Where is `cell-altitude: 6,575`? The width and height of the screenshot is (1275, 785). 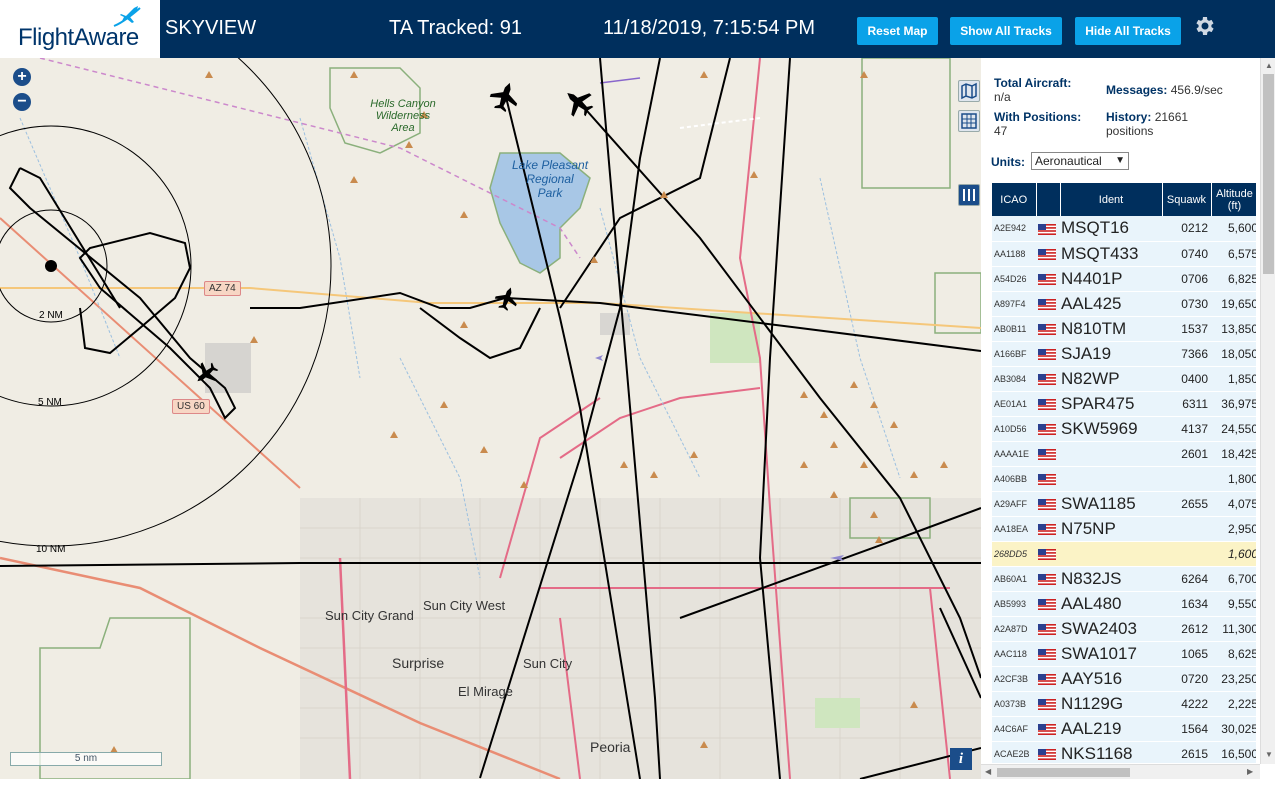 cell-altitude: 6,575 is located at coordinates (1233, 254).